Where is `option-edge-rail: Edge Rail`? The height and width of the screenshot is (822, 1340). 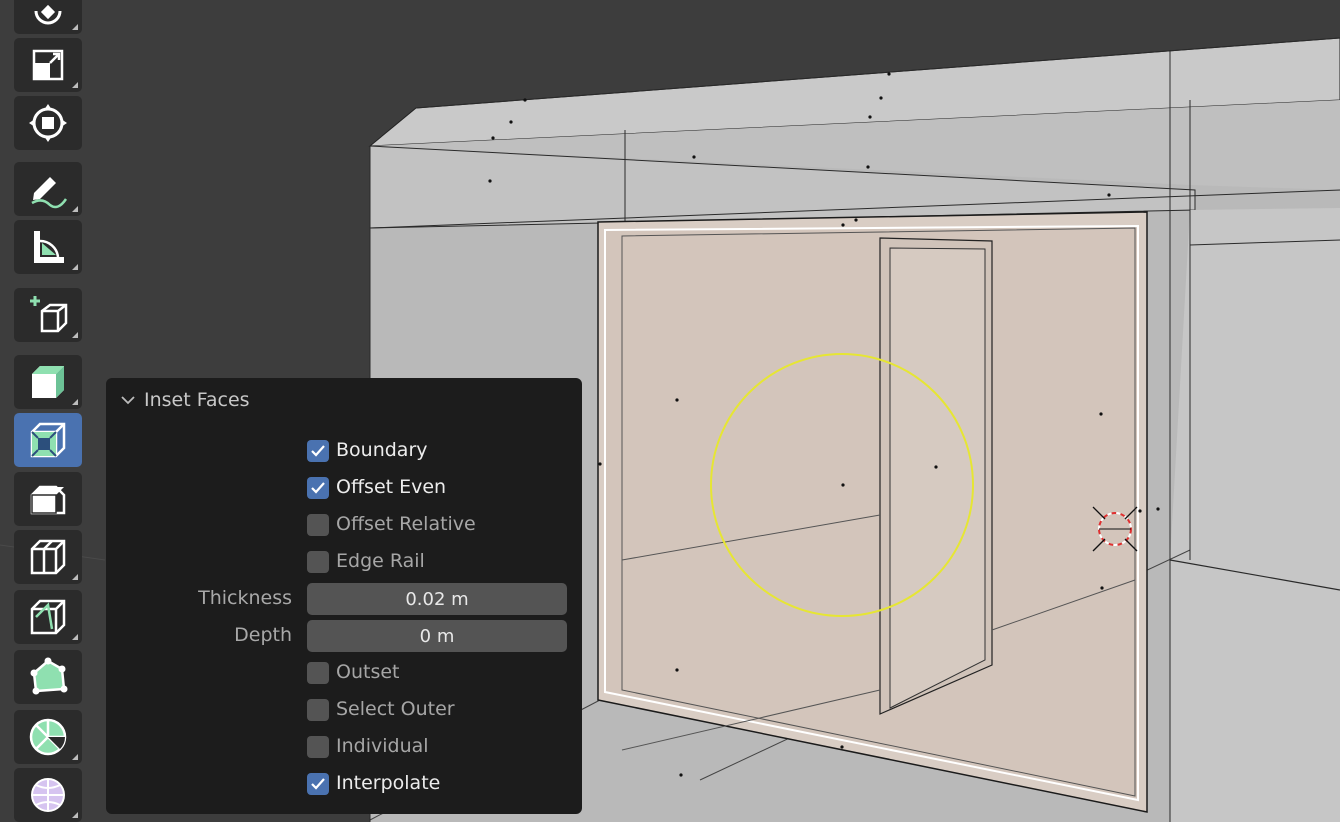 option-edge-rail: Edge Rail is located at coordinates (344, 562).